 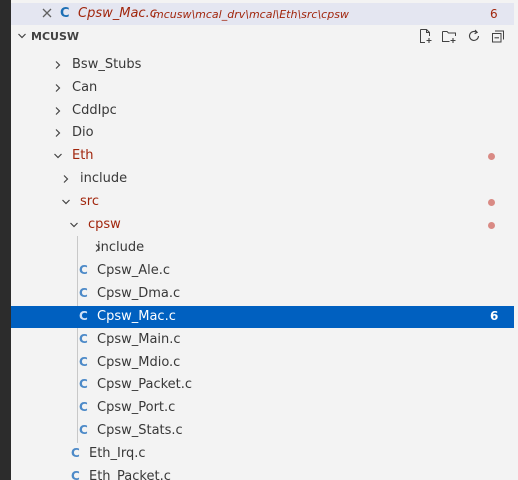 I want to click on tree-item-label: Cpsw_Main.c, so click(x=139, y=339).